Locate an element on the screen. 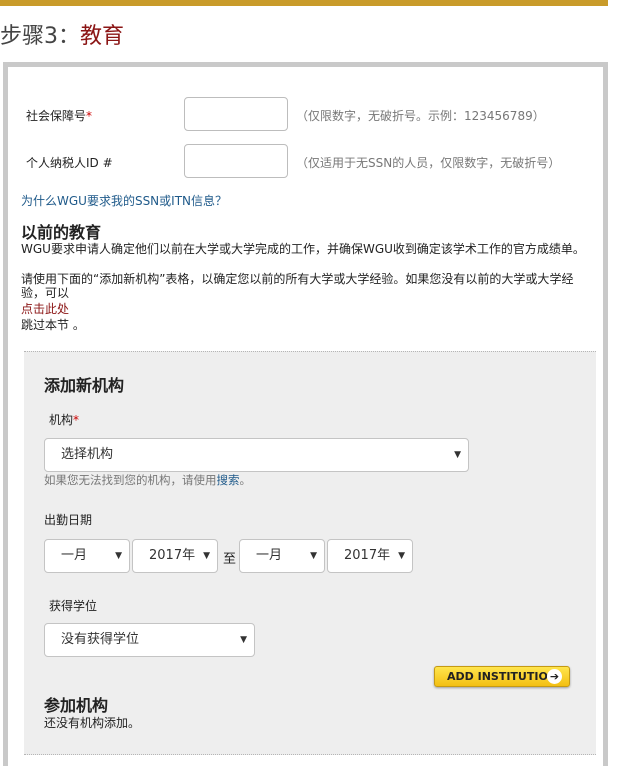 The height and width of the screenshot is (766, 641). degree-label: 获得学位 is located at coordinates (73, 606).